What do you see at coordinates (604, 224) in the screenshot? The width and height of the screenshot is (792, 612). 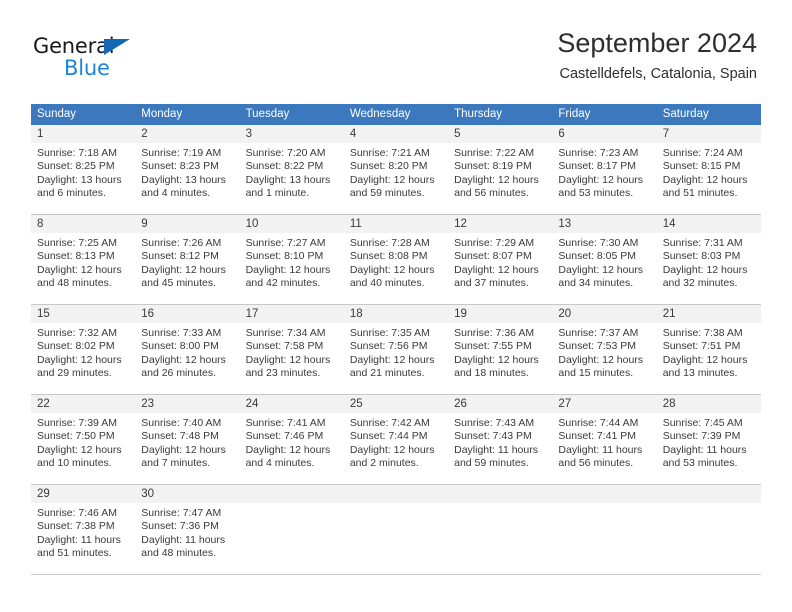 I see `day-number: 13` at bounding box center [604, 224].